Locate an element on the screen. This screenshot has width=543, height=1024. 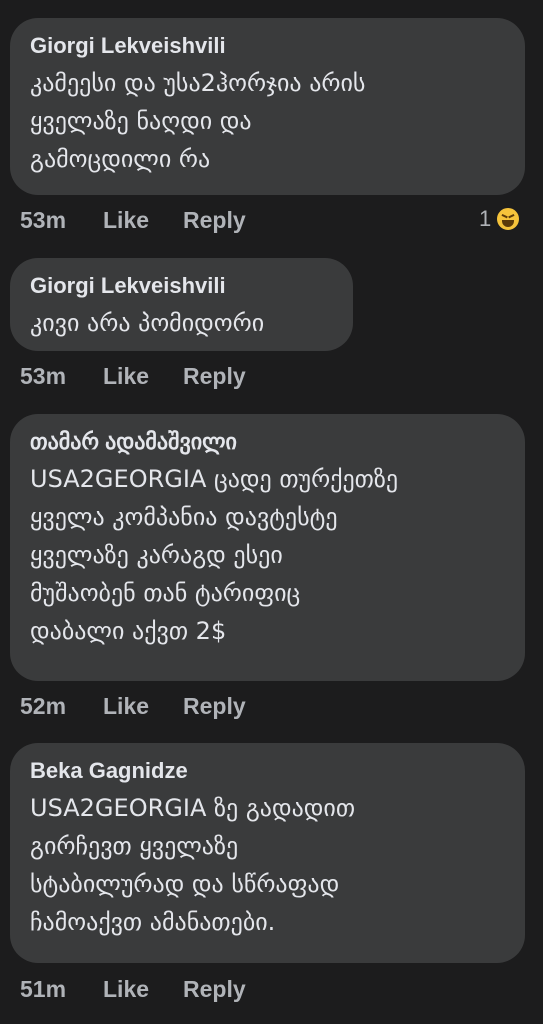
comment-bubble: Giorgi Lekveishvili კივი არა პომიდორი is located at coordinates (181, 304).